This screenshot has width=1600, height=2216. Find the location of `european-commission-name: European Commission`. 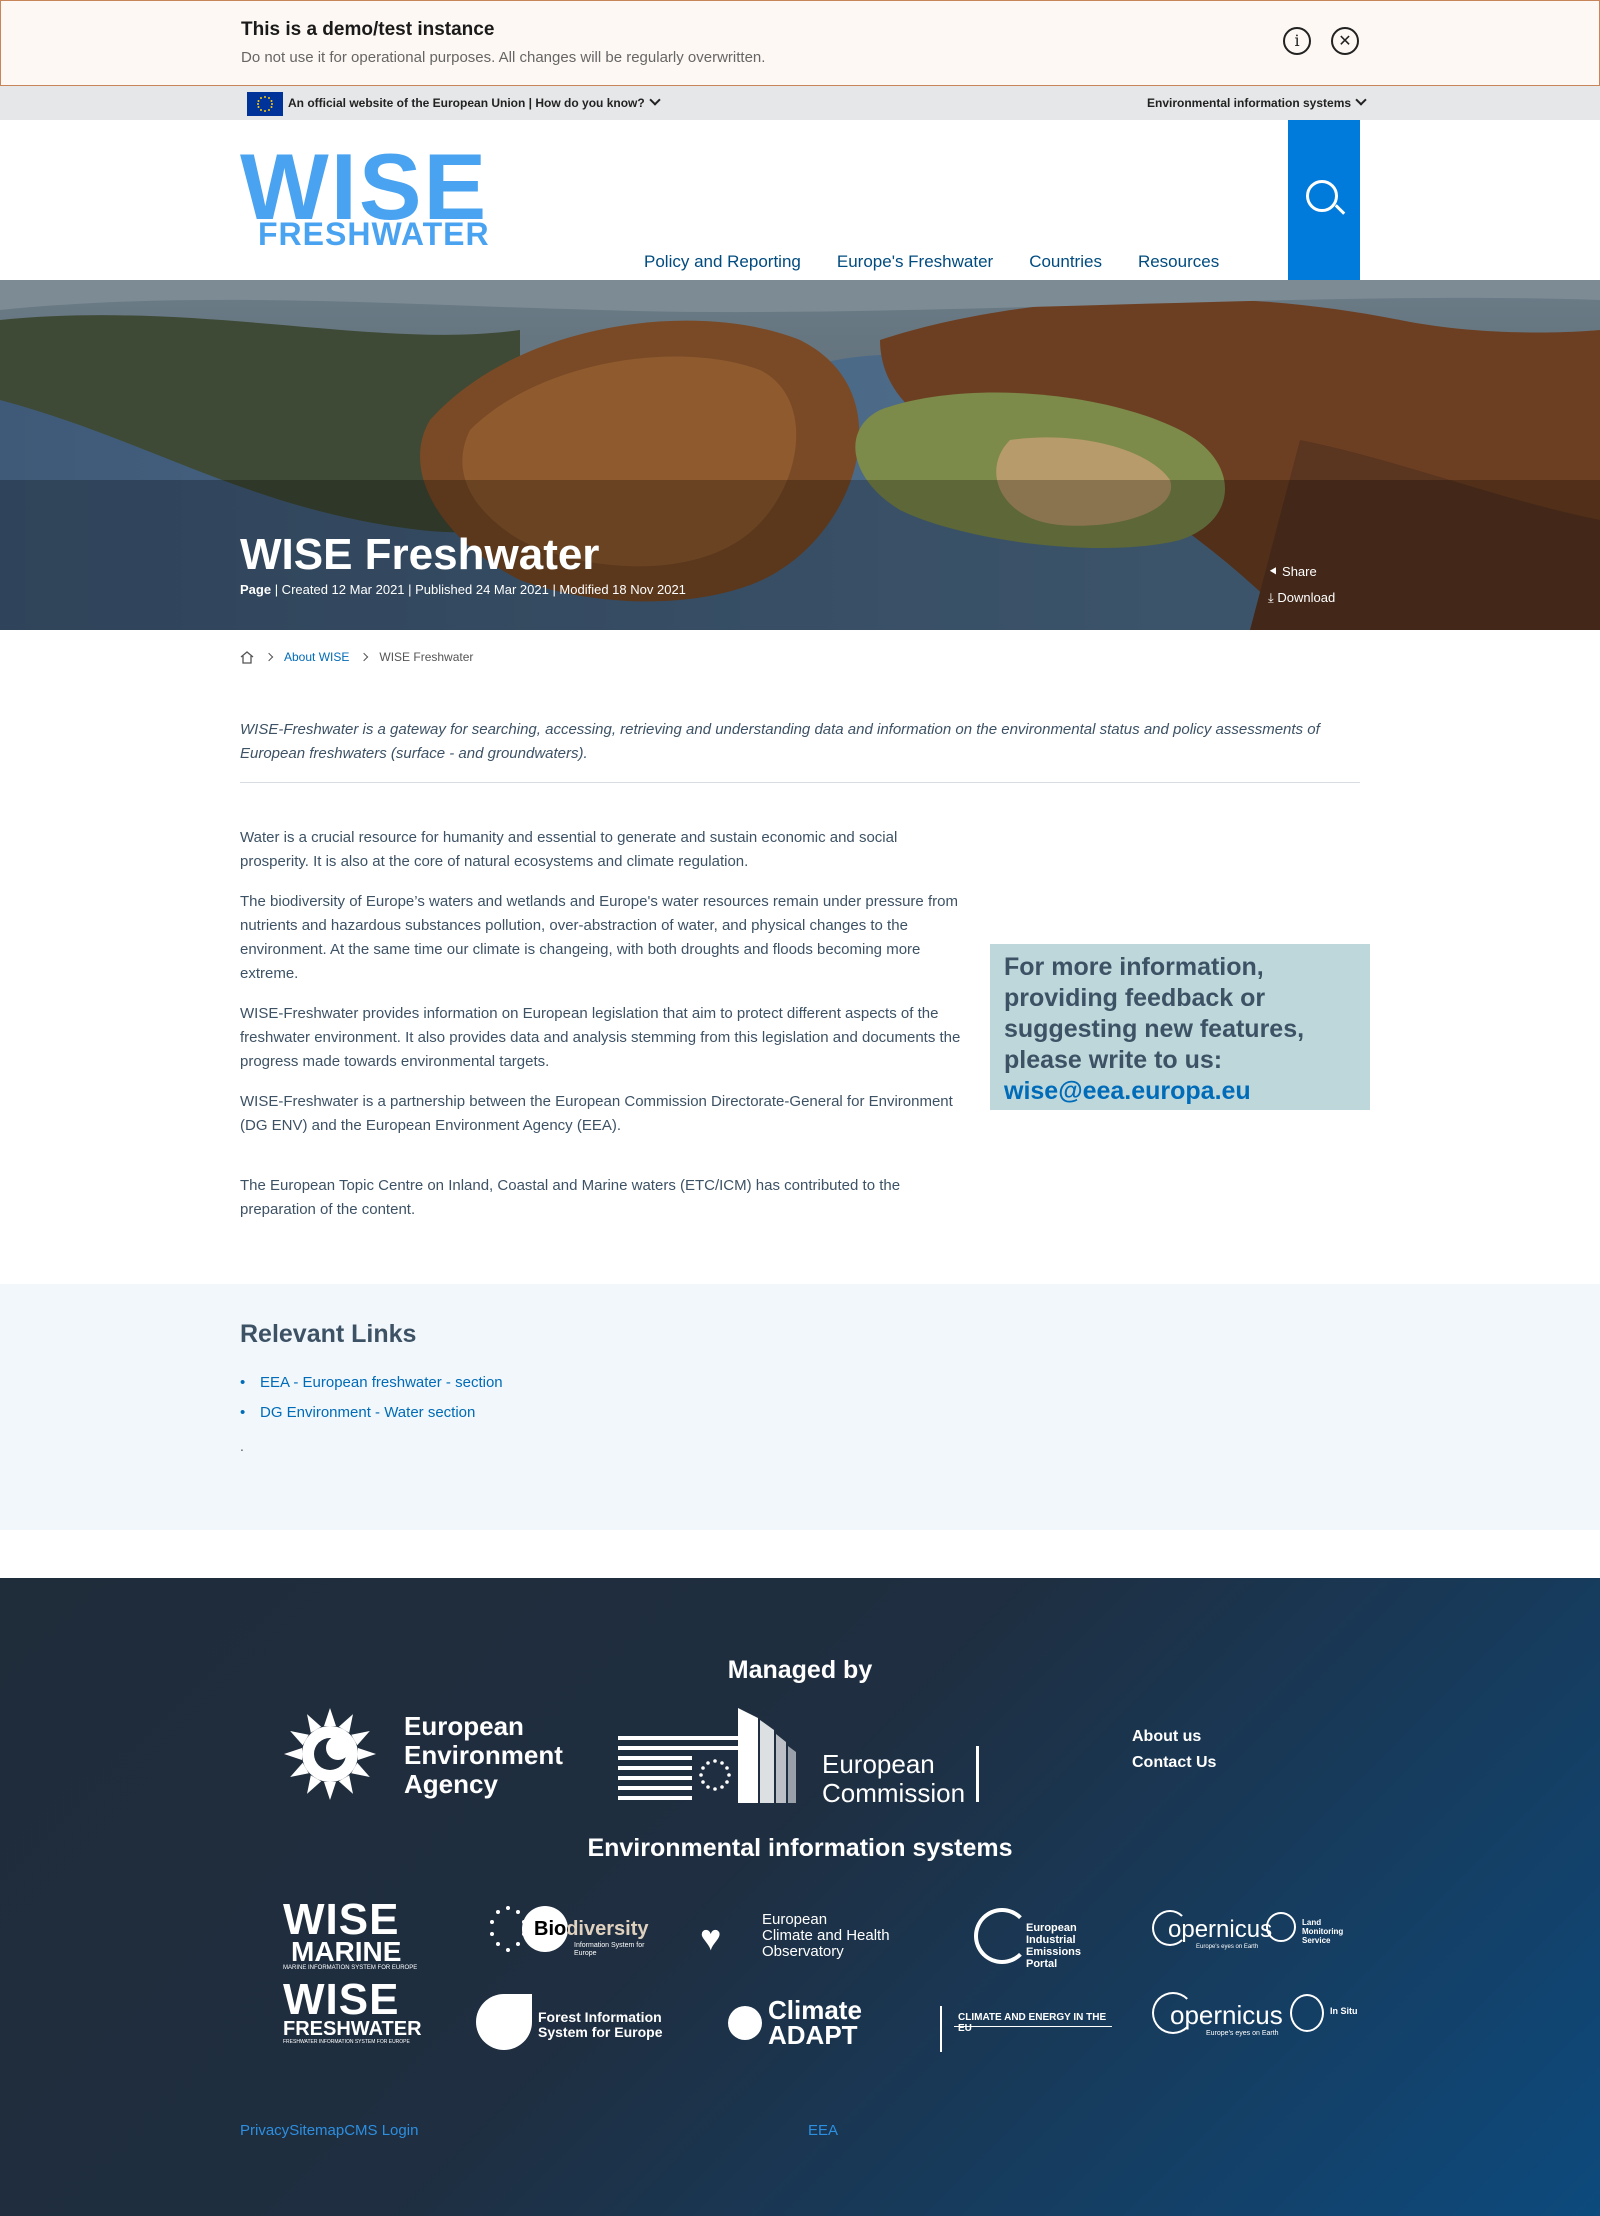

european-commission-name: European Commission is located at coordinates (894, 1778).